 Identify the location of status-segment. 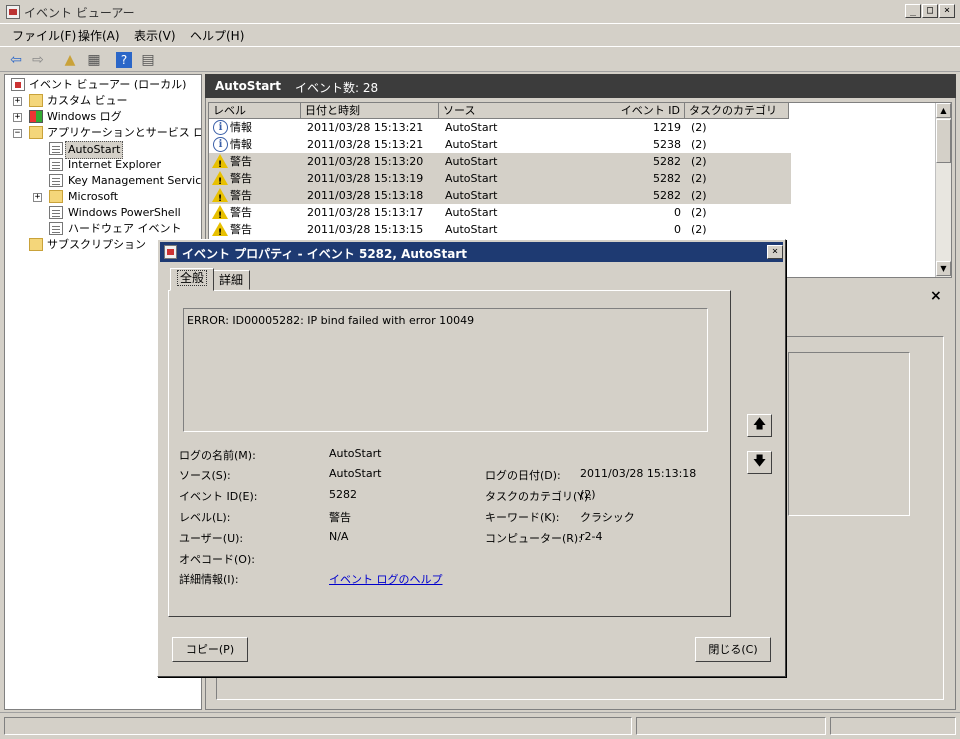
(893, 726).